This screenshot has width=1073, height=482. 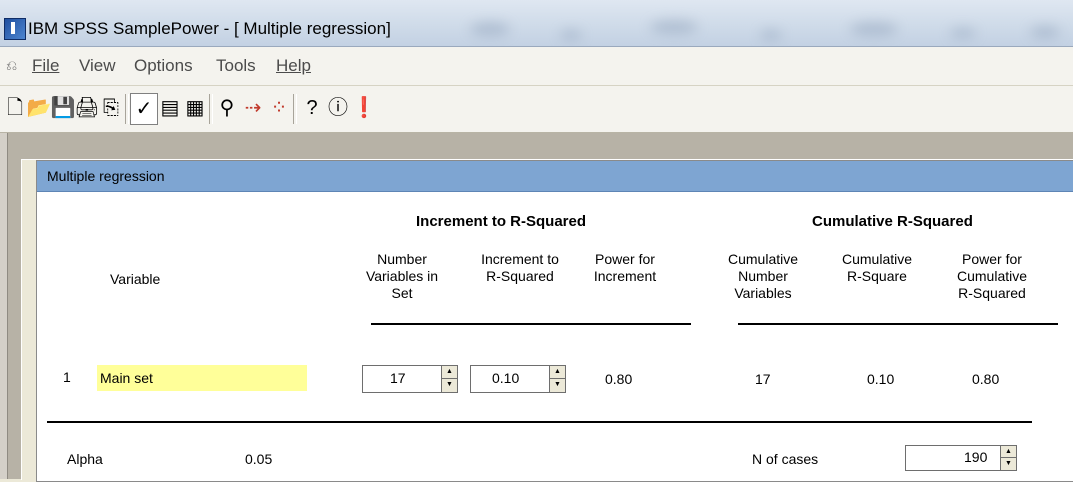 I want to click on increment-stepper: 0.10 ▲ ▼, so click(x=518, y=379).